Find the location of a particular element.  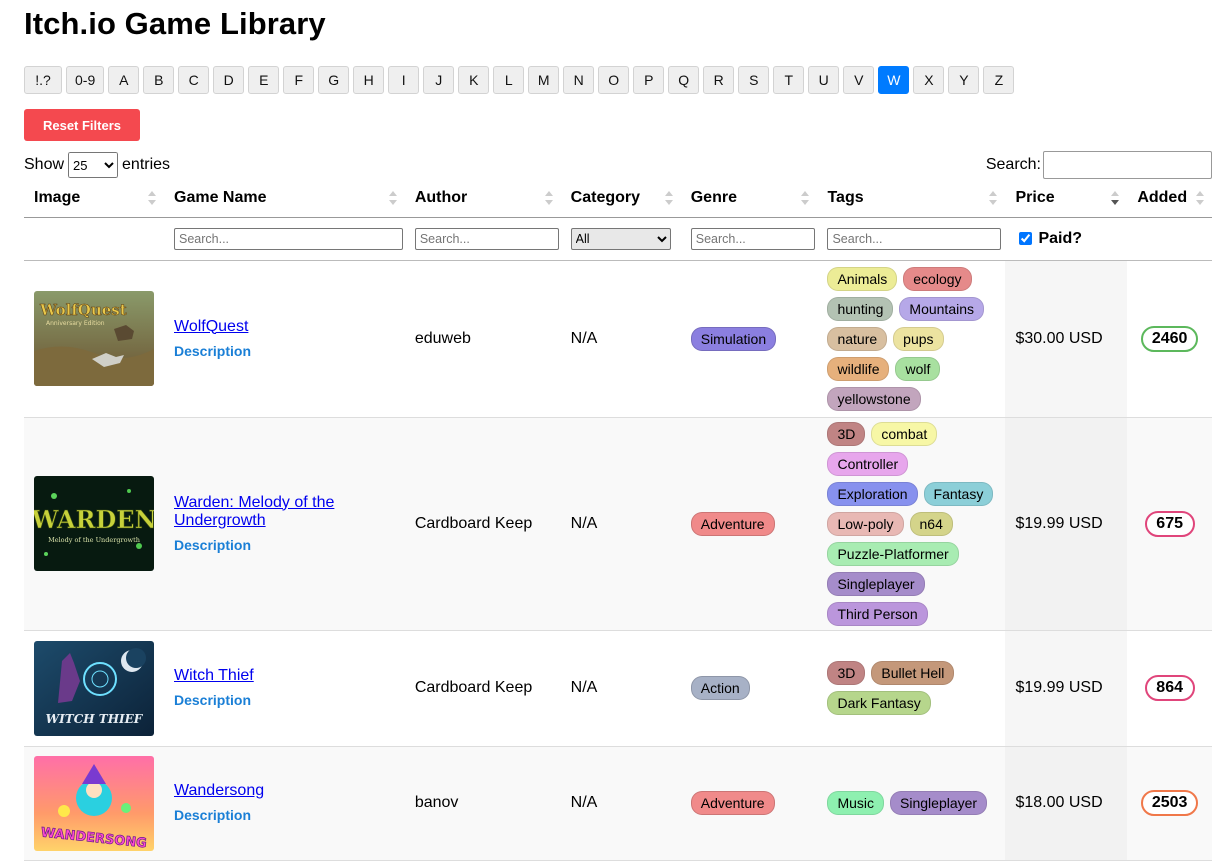

price-cell: $19.99 USD is located at coordinates (1066, 524).